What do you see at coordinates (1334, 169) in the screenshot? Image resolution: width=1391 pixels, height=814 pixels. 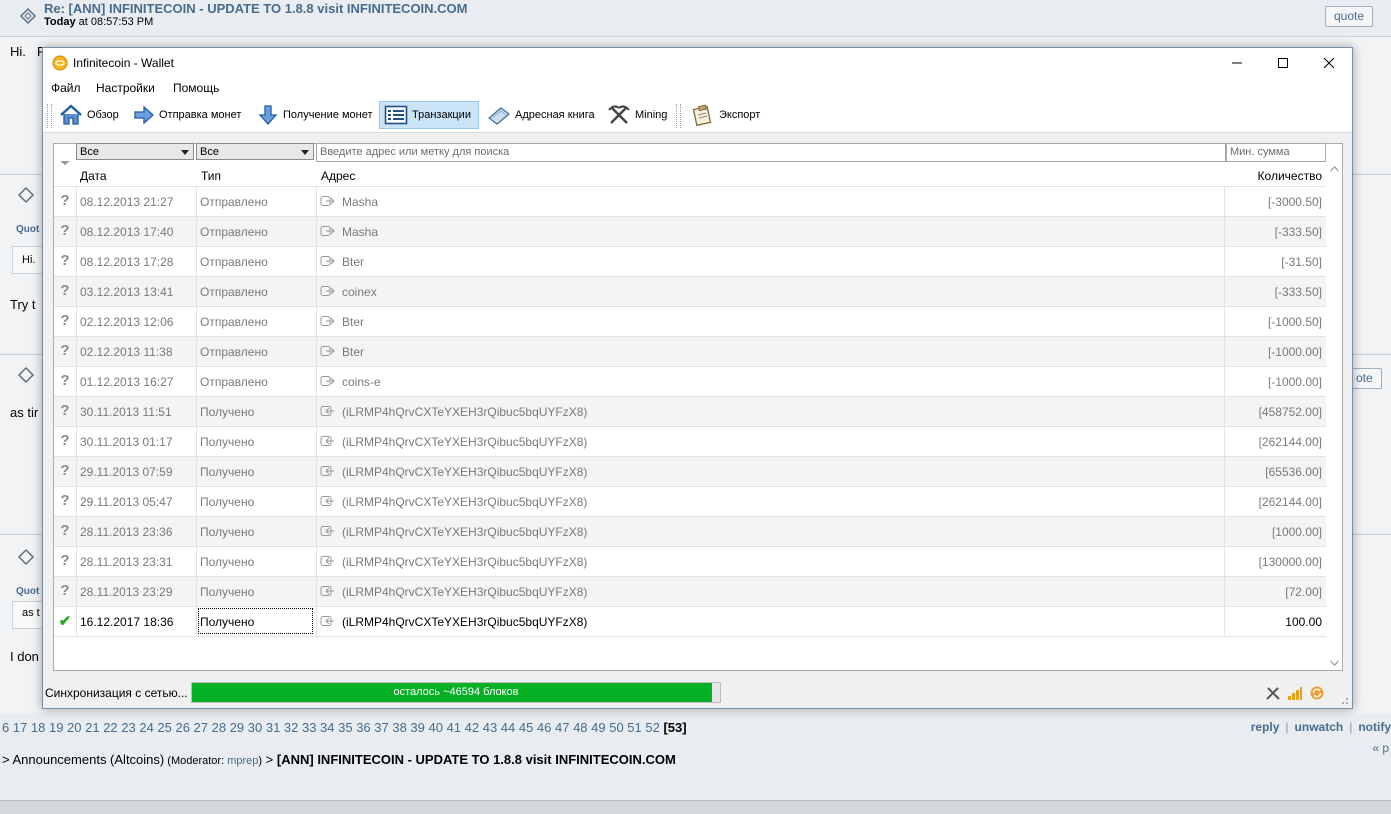 I see `chevron-up-icon` at bounding box center [1334, 169].